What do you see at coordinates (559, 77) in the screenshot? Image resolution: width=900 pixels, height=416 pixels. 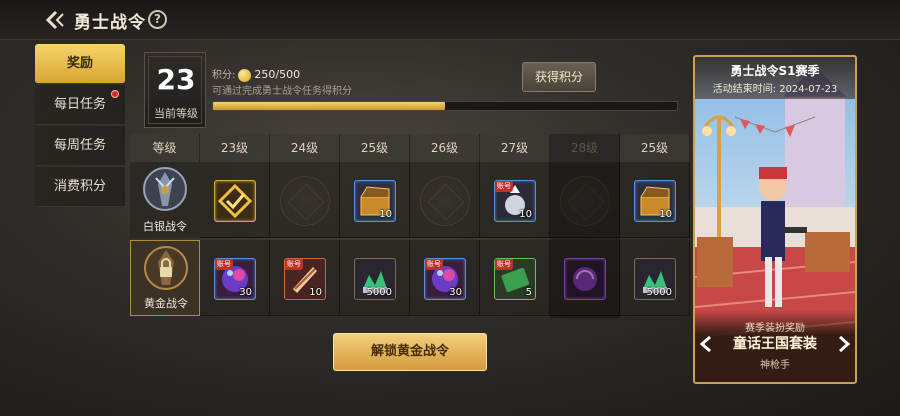 I see `earn-points-button: 获得积分` at bounding box center [559, 77].